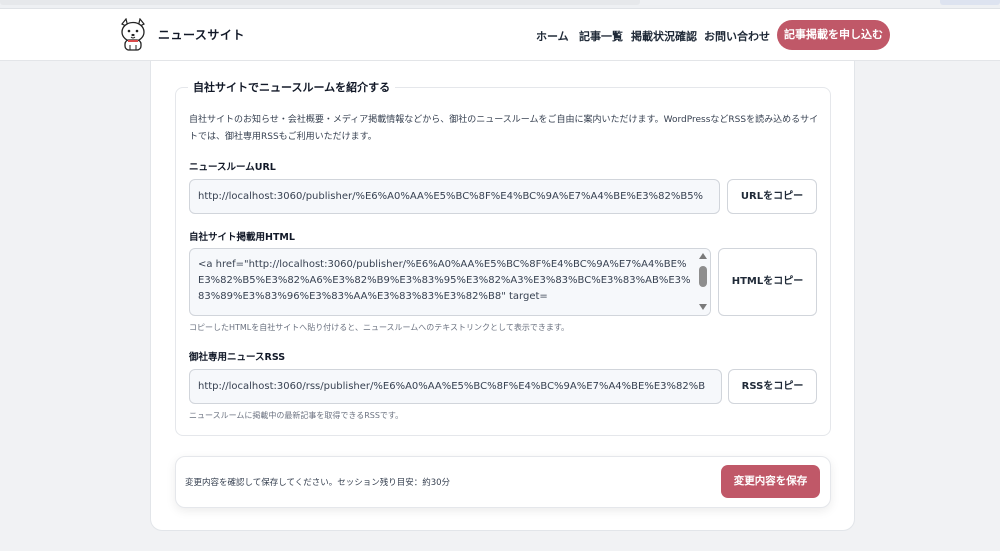 The height and width of the screenshot is (551, 1000). Describe the element at coordinates (552, 36) in the screenshot. I see `nav-home: ホーム` at that location.